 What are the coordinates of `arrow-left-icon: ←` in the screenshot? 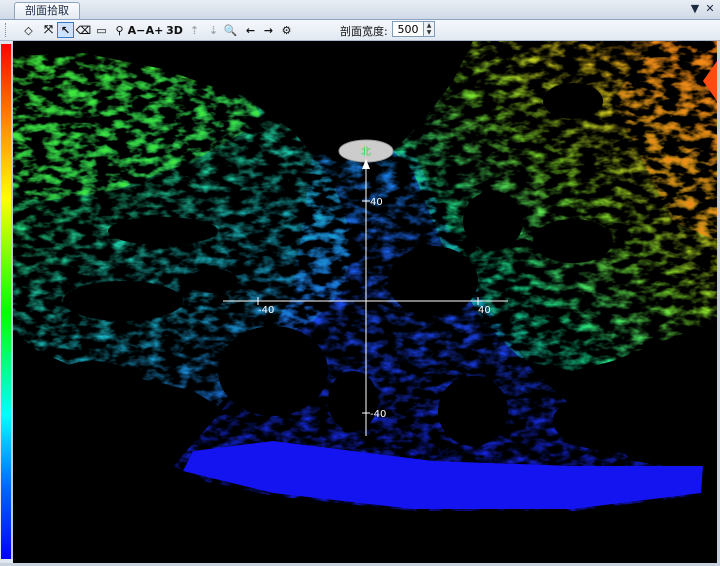 It's located at (250, 30).